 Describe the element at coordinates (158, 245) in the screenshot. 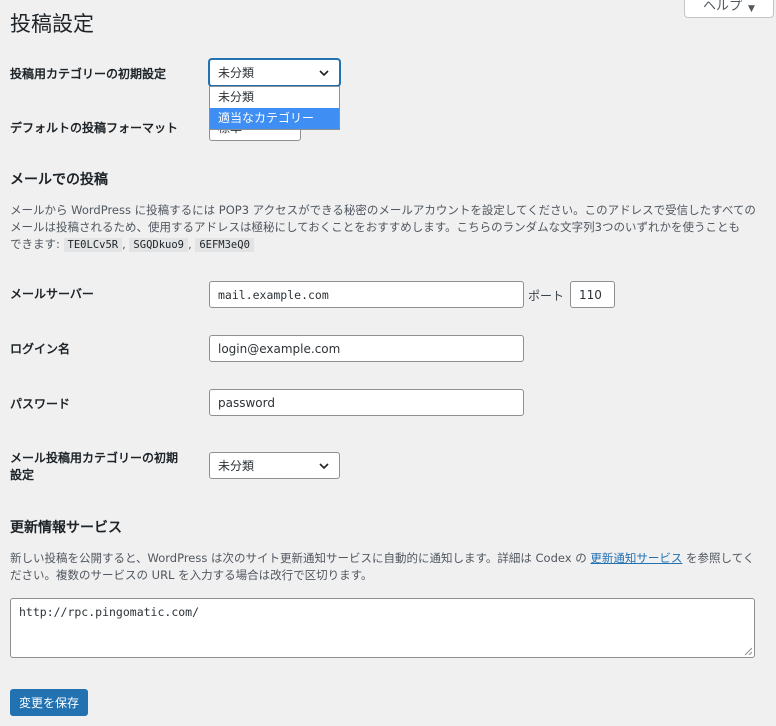

I see `random-string-2: SGQDkuo9` at that location.